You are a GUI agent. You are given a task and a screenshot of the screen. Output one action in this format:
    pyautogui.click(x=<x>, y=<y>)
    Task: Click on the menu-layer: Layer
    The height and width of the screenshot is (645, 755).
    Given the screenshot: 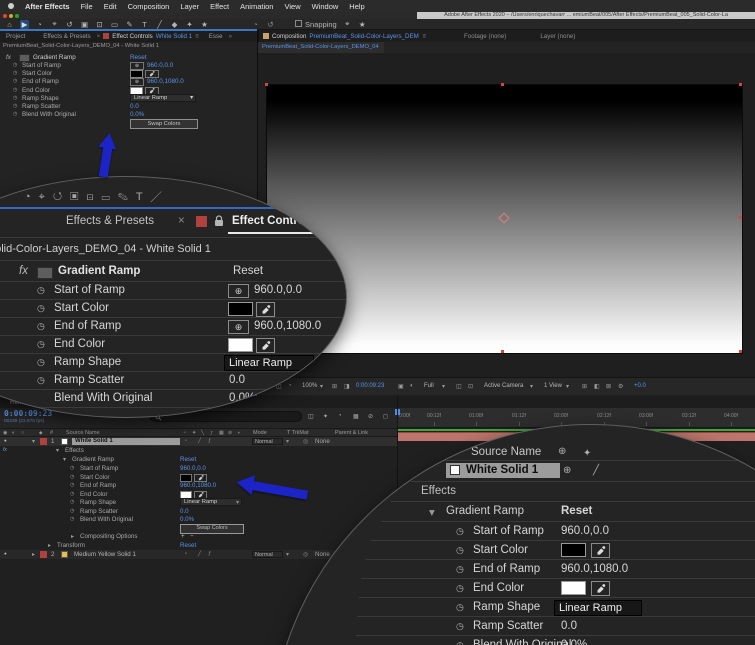 What is the action you would take?
    pyautogui.click(x=189, y=6)
    